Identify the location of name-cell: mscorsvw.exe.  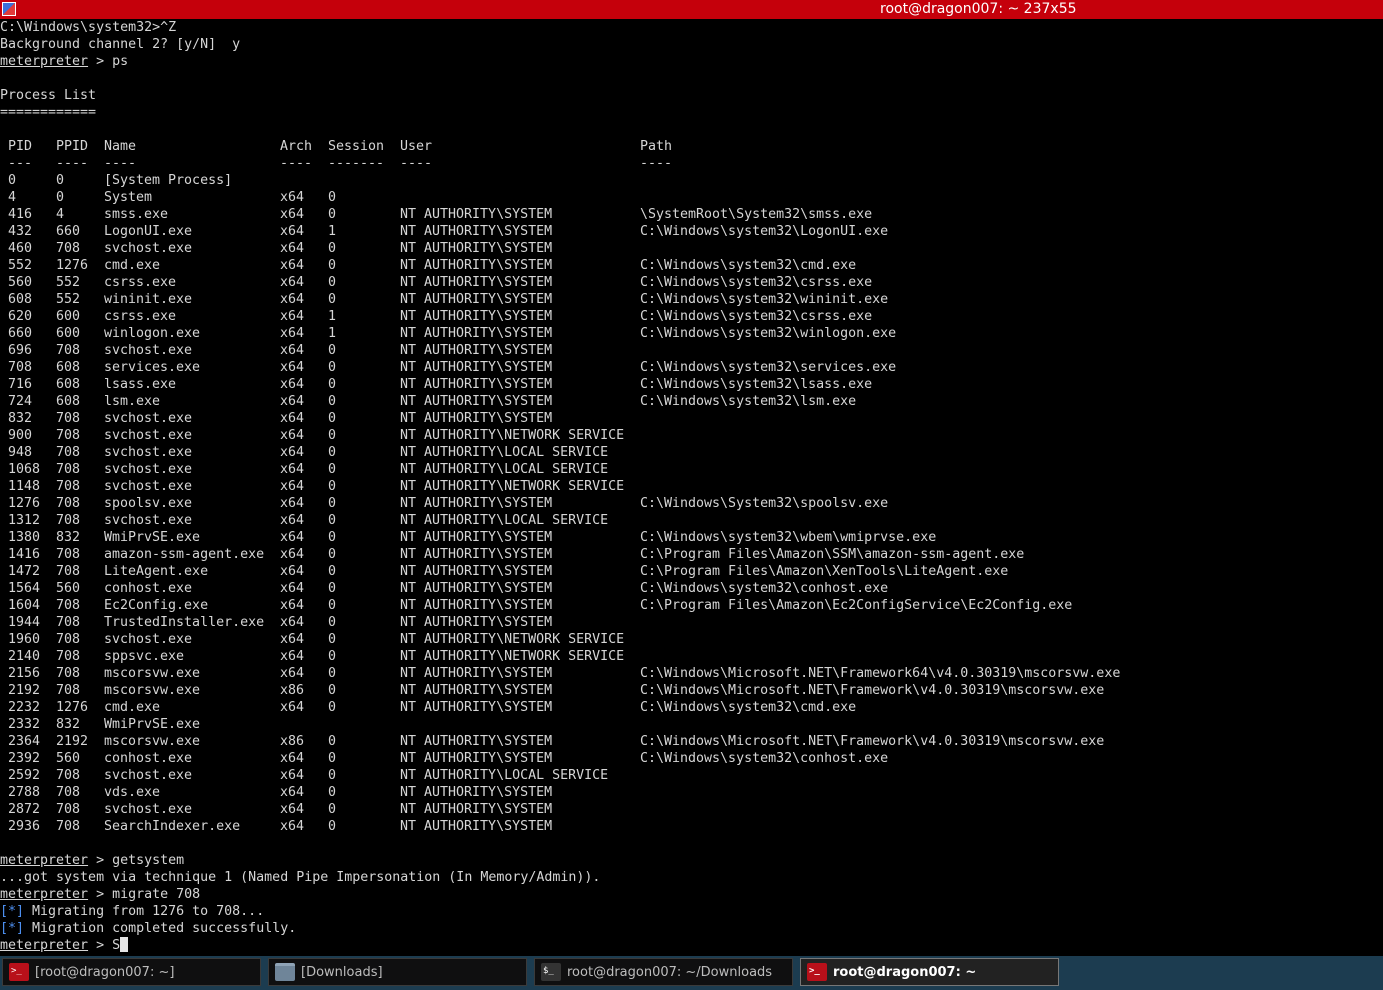
(152, 690).